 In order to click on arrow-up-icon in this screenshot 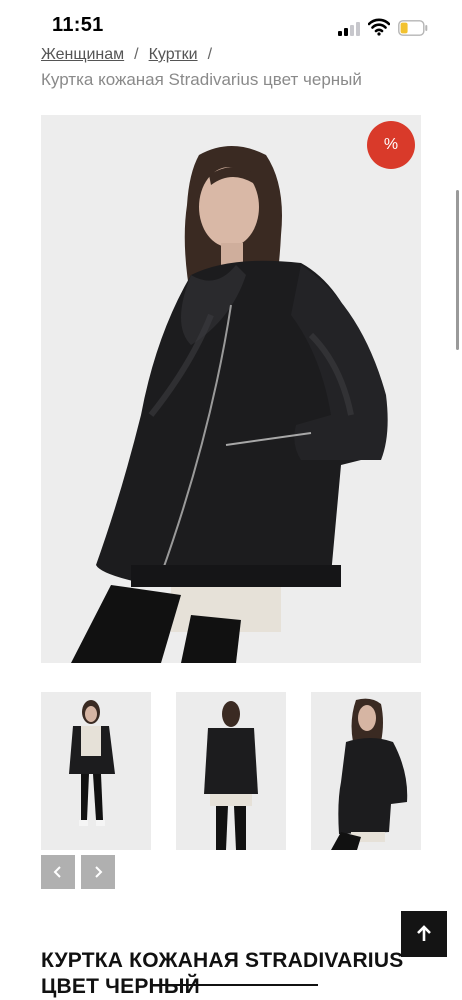, I will do `click(424, 933)`.